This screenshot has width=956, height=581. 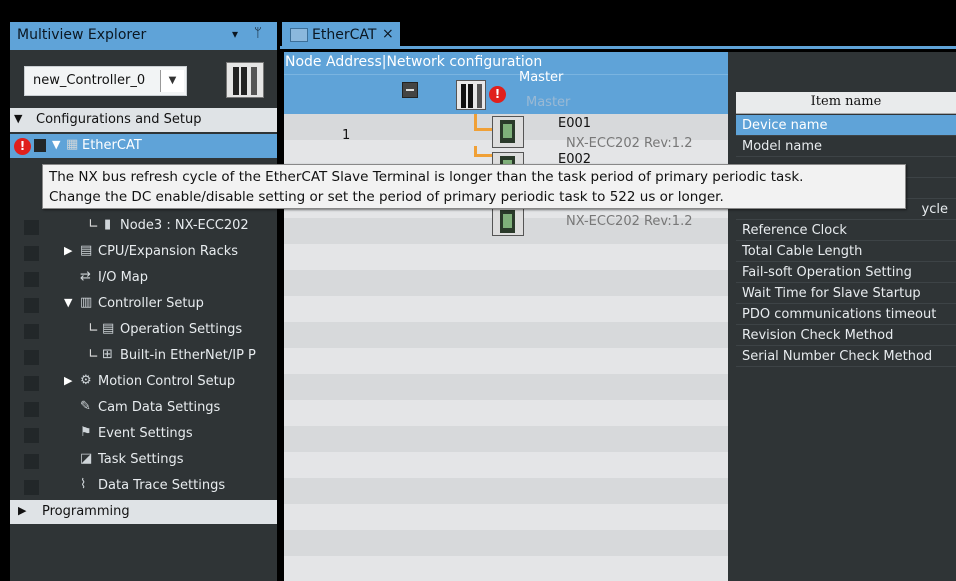 What do you see at coordinates (548, 102) in the screenshot?
I see `master-sublabel: Master` at bounding box center [548, 102].